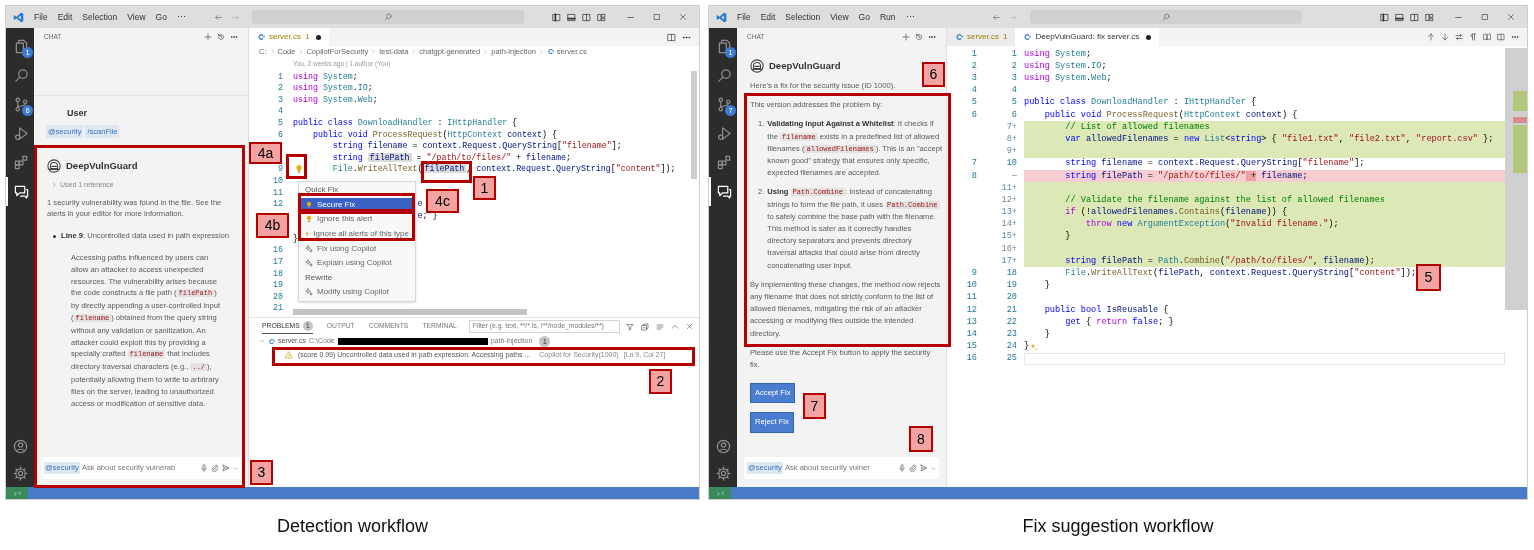  What do you see at coordinates (280, 99) in the screenshot?
I see `line-number: 3` at bounding box center [280, 99].